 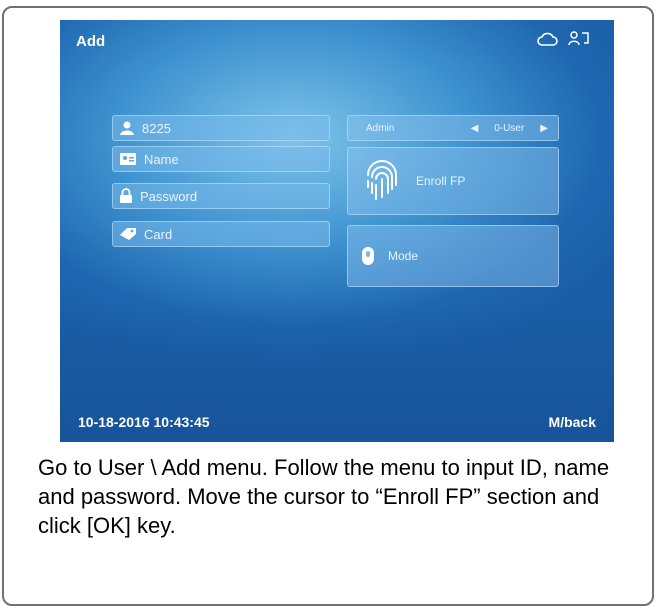 What do you see at coordinates (91, 41) in the screenshot?
I see `screen-title: Add` at bounding box center [91, 41].